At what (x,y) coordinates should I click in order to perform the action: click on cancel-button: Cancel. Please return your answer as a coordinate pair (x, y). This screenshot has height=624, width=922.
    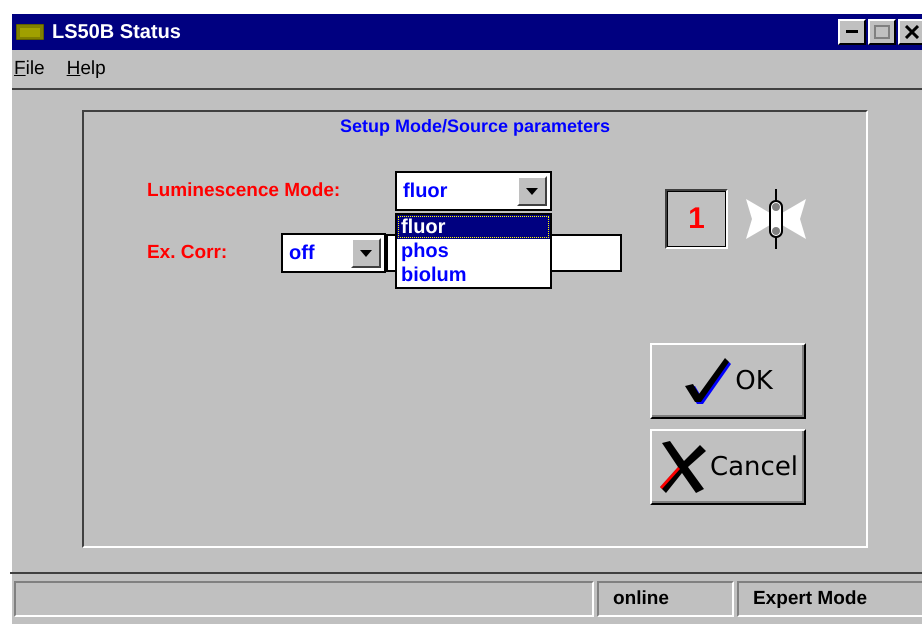
    Looking at the image, I should click on (728, 467).